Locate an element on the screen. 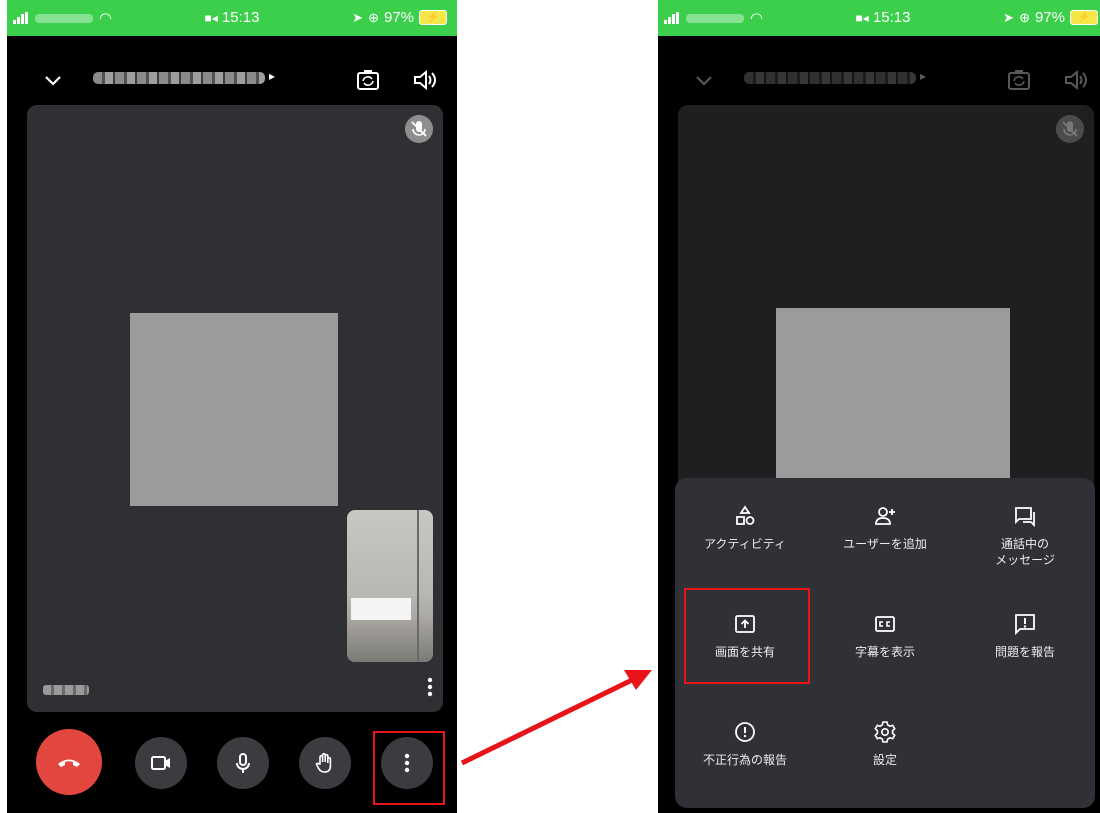 This screenshot has height=813, width=1100. status-time: 15:13 is located at coordinates (891, 17).